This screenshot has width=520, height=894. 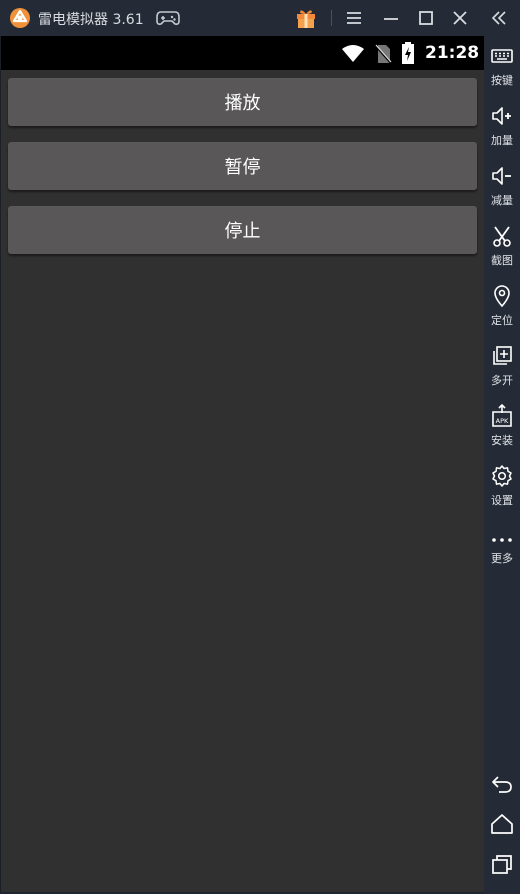 I want to click on sidebar-item-label: 减量, so click(x=502, y=200).